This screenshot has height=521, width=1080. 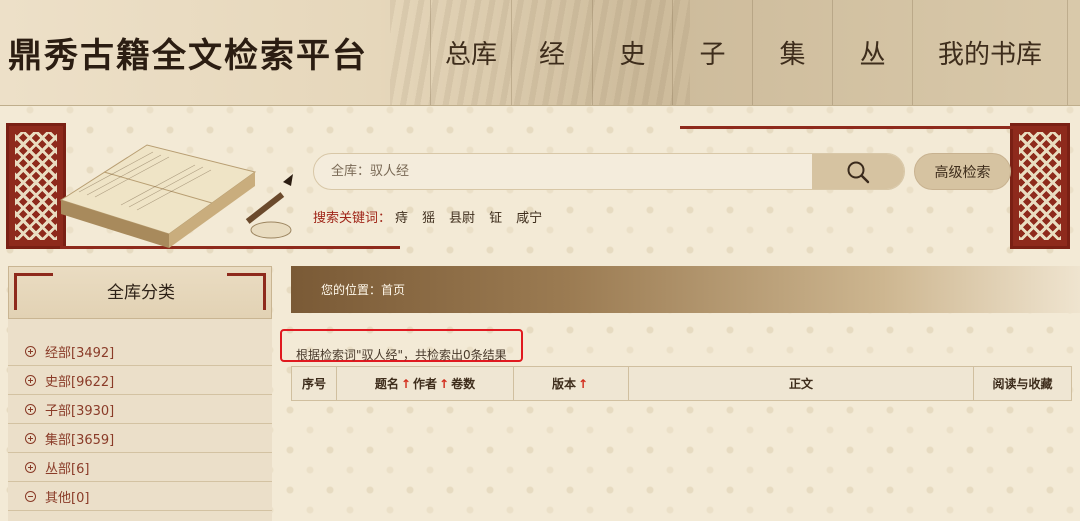 I want to click on keyword-link: 痔, so click(x=401, y=216).